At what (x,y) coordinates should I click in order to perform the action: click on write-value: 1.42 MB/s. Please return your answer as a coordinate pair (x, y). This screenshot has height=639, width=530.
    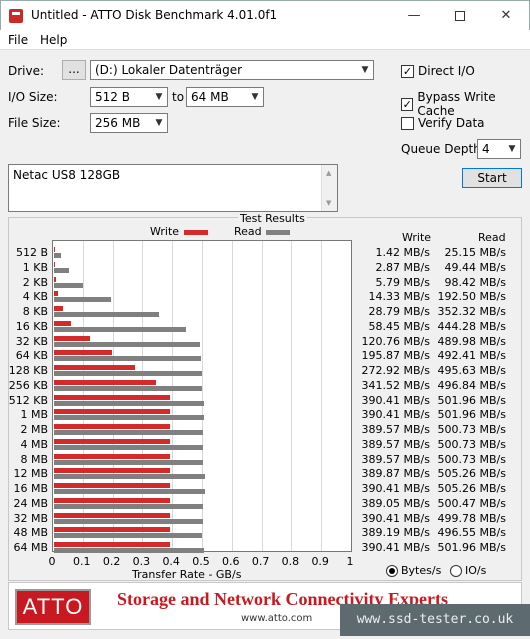
    Looking at the image, I should click on (402, 252).